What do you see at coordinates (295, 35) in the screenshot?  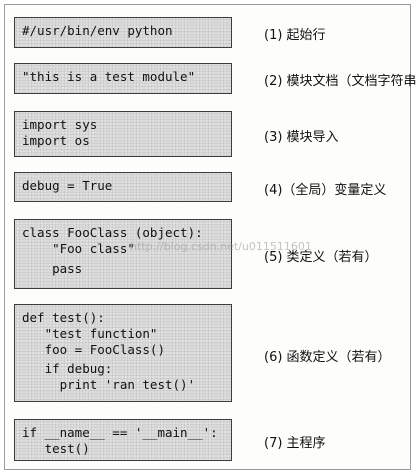 I see `label-startup-line: (1) 起始行` at bounding box center [295, 35].